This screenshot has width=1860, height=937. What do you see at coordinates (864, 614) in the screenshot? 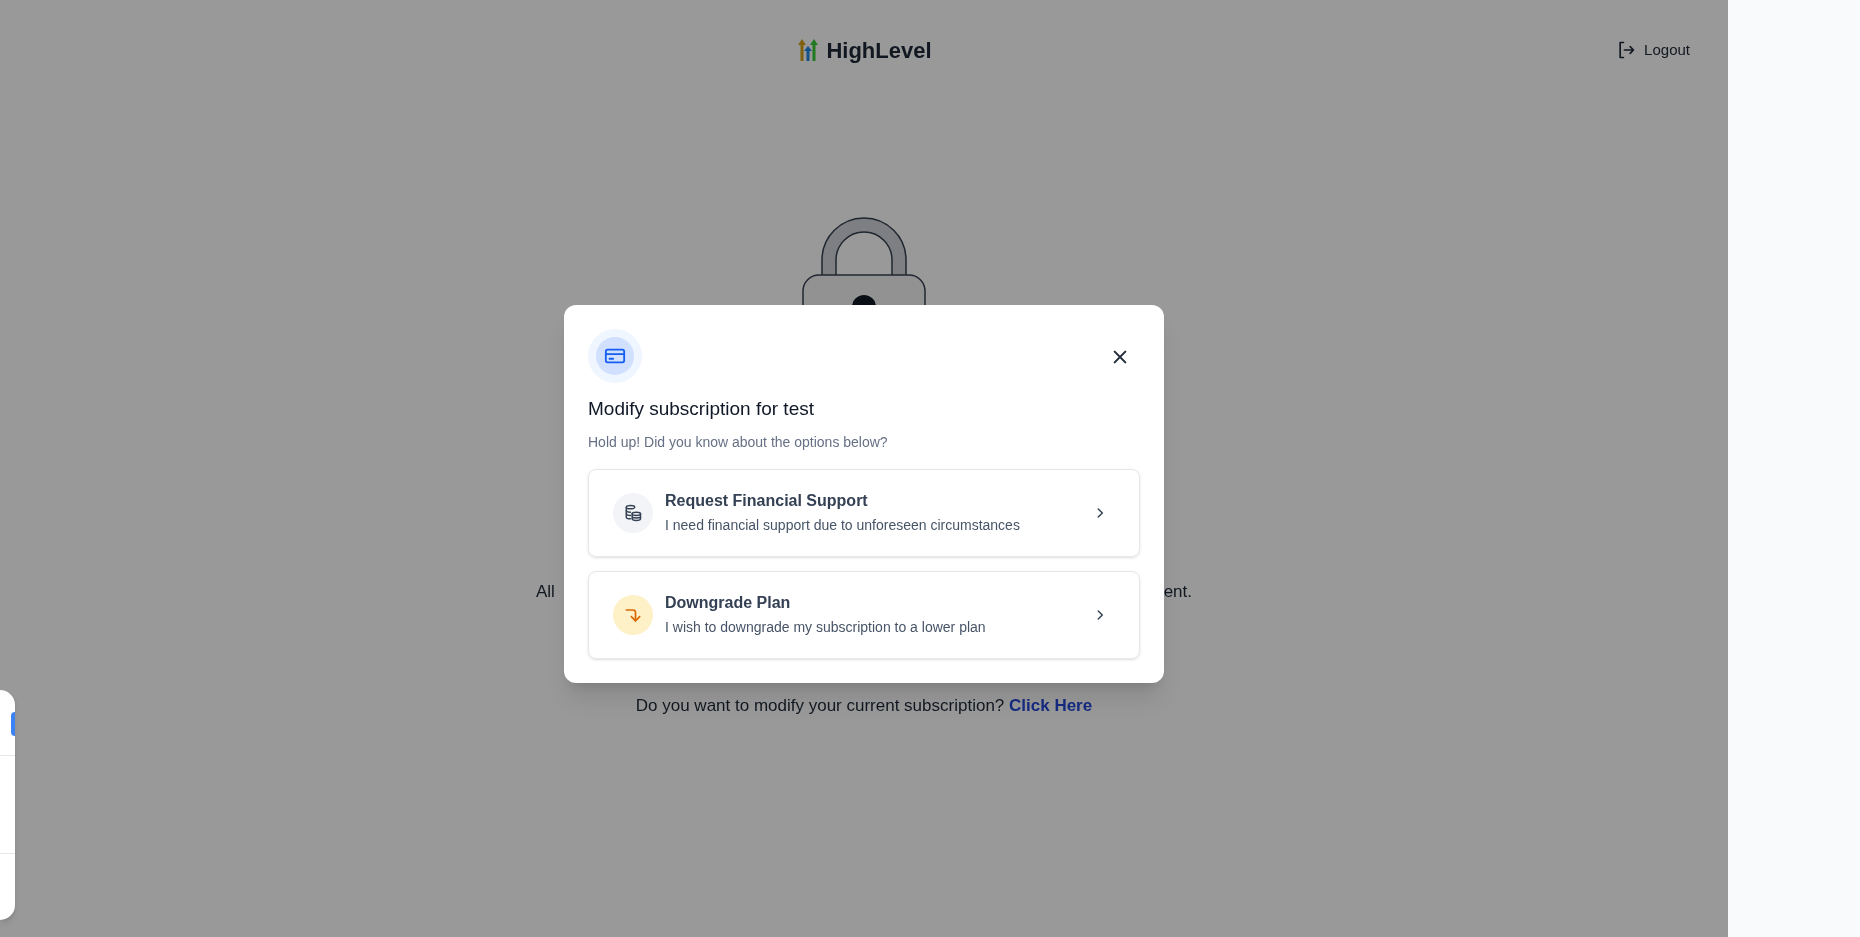
I see `option-card: Downgrade Plan I wish to downgrade my subscription to a lower plan` at bounding box center [864, 614].